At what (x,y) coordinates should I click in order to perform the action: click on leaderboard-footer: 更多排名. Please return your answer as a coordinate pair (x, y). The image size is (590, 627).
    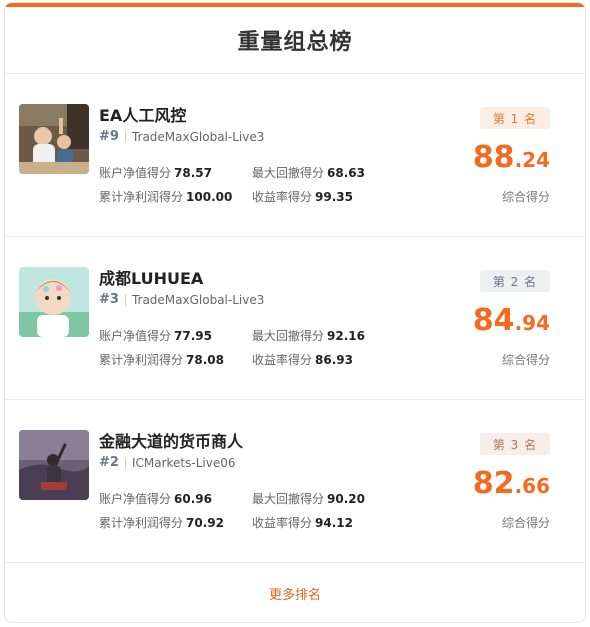
    Looking at the image, I should click on (295, 592).